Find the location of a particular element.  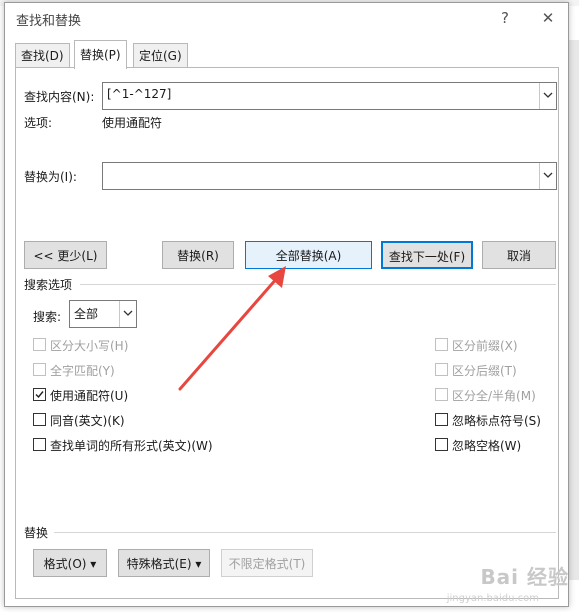

tab-replace: 替换(P) is located at coordinates (100, 54).